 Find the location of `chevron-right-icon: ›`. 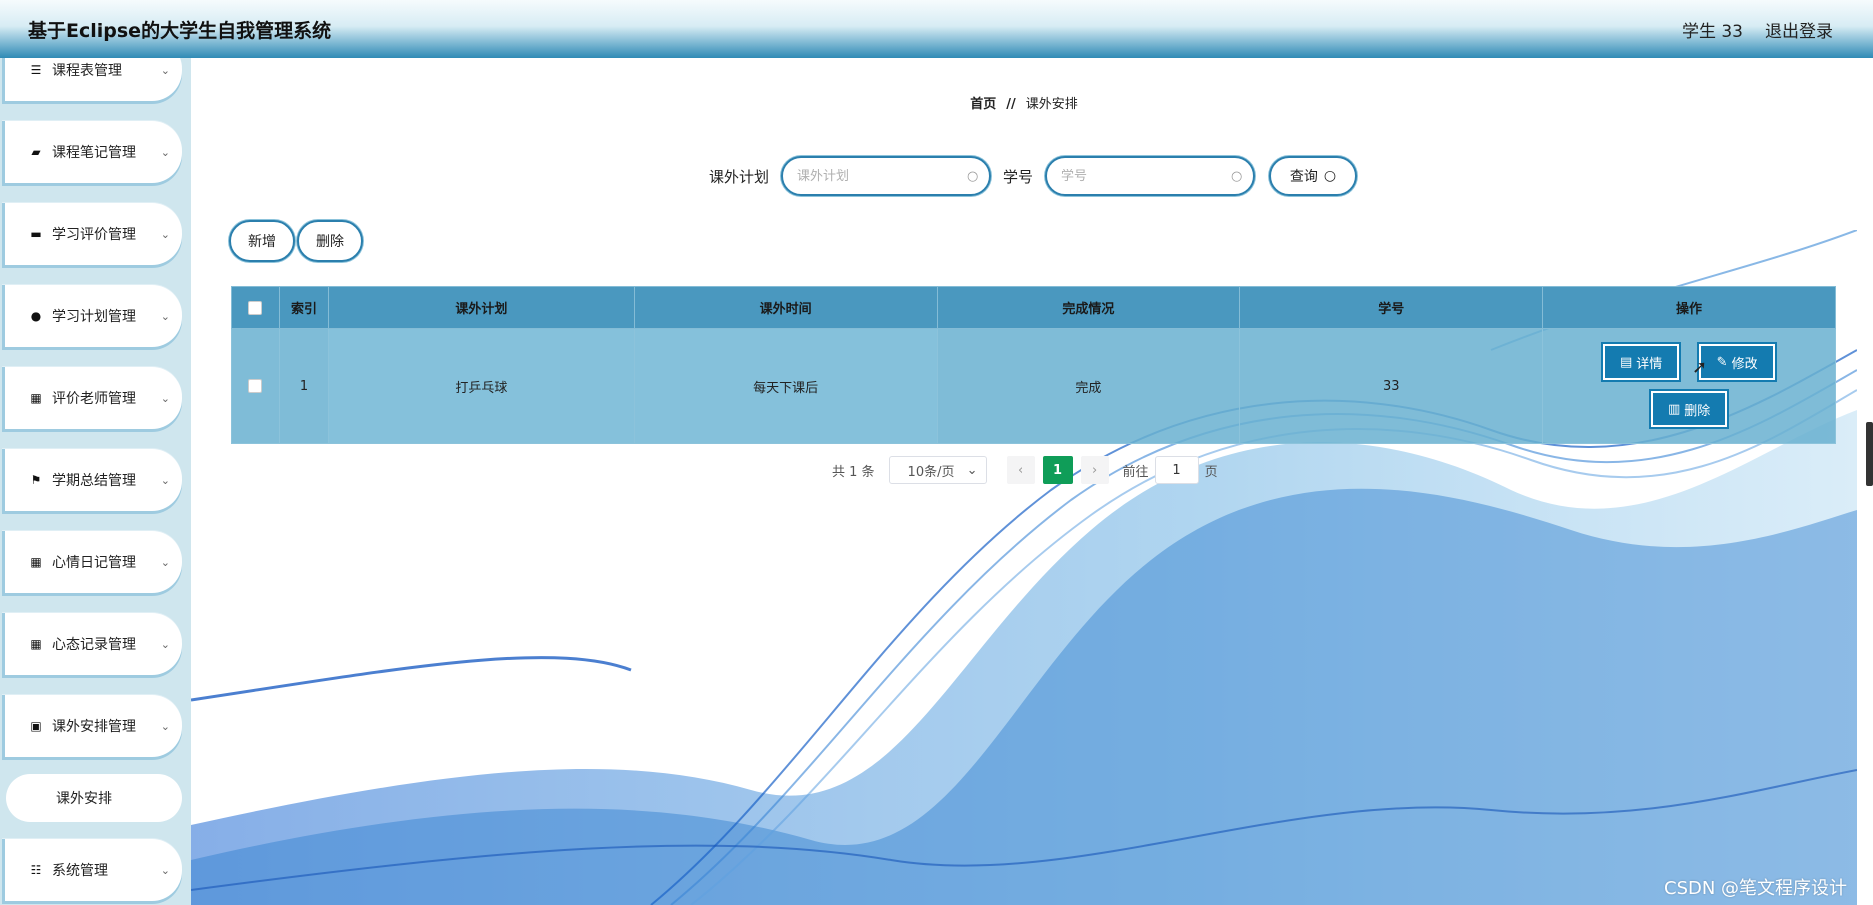

chevron-right-icon: › is located at coordinates (1094, 470).